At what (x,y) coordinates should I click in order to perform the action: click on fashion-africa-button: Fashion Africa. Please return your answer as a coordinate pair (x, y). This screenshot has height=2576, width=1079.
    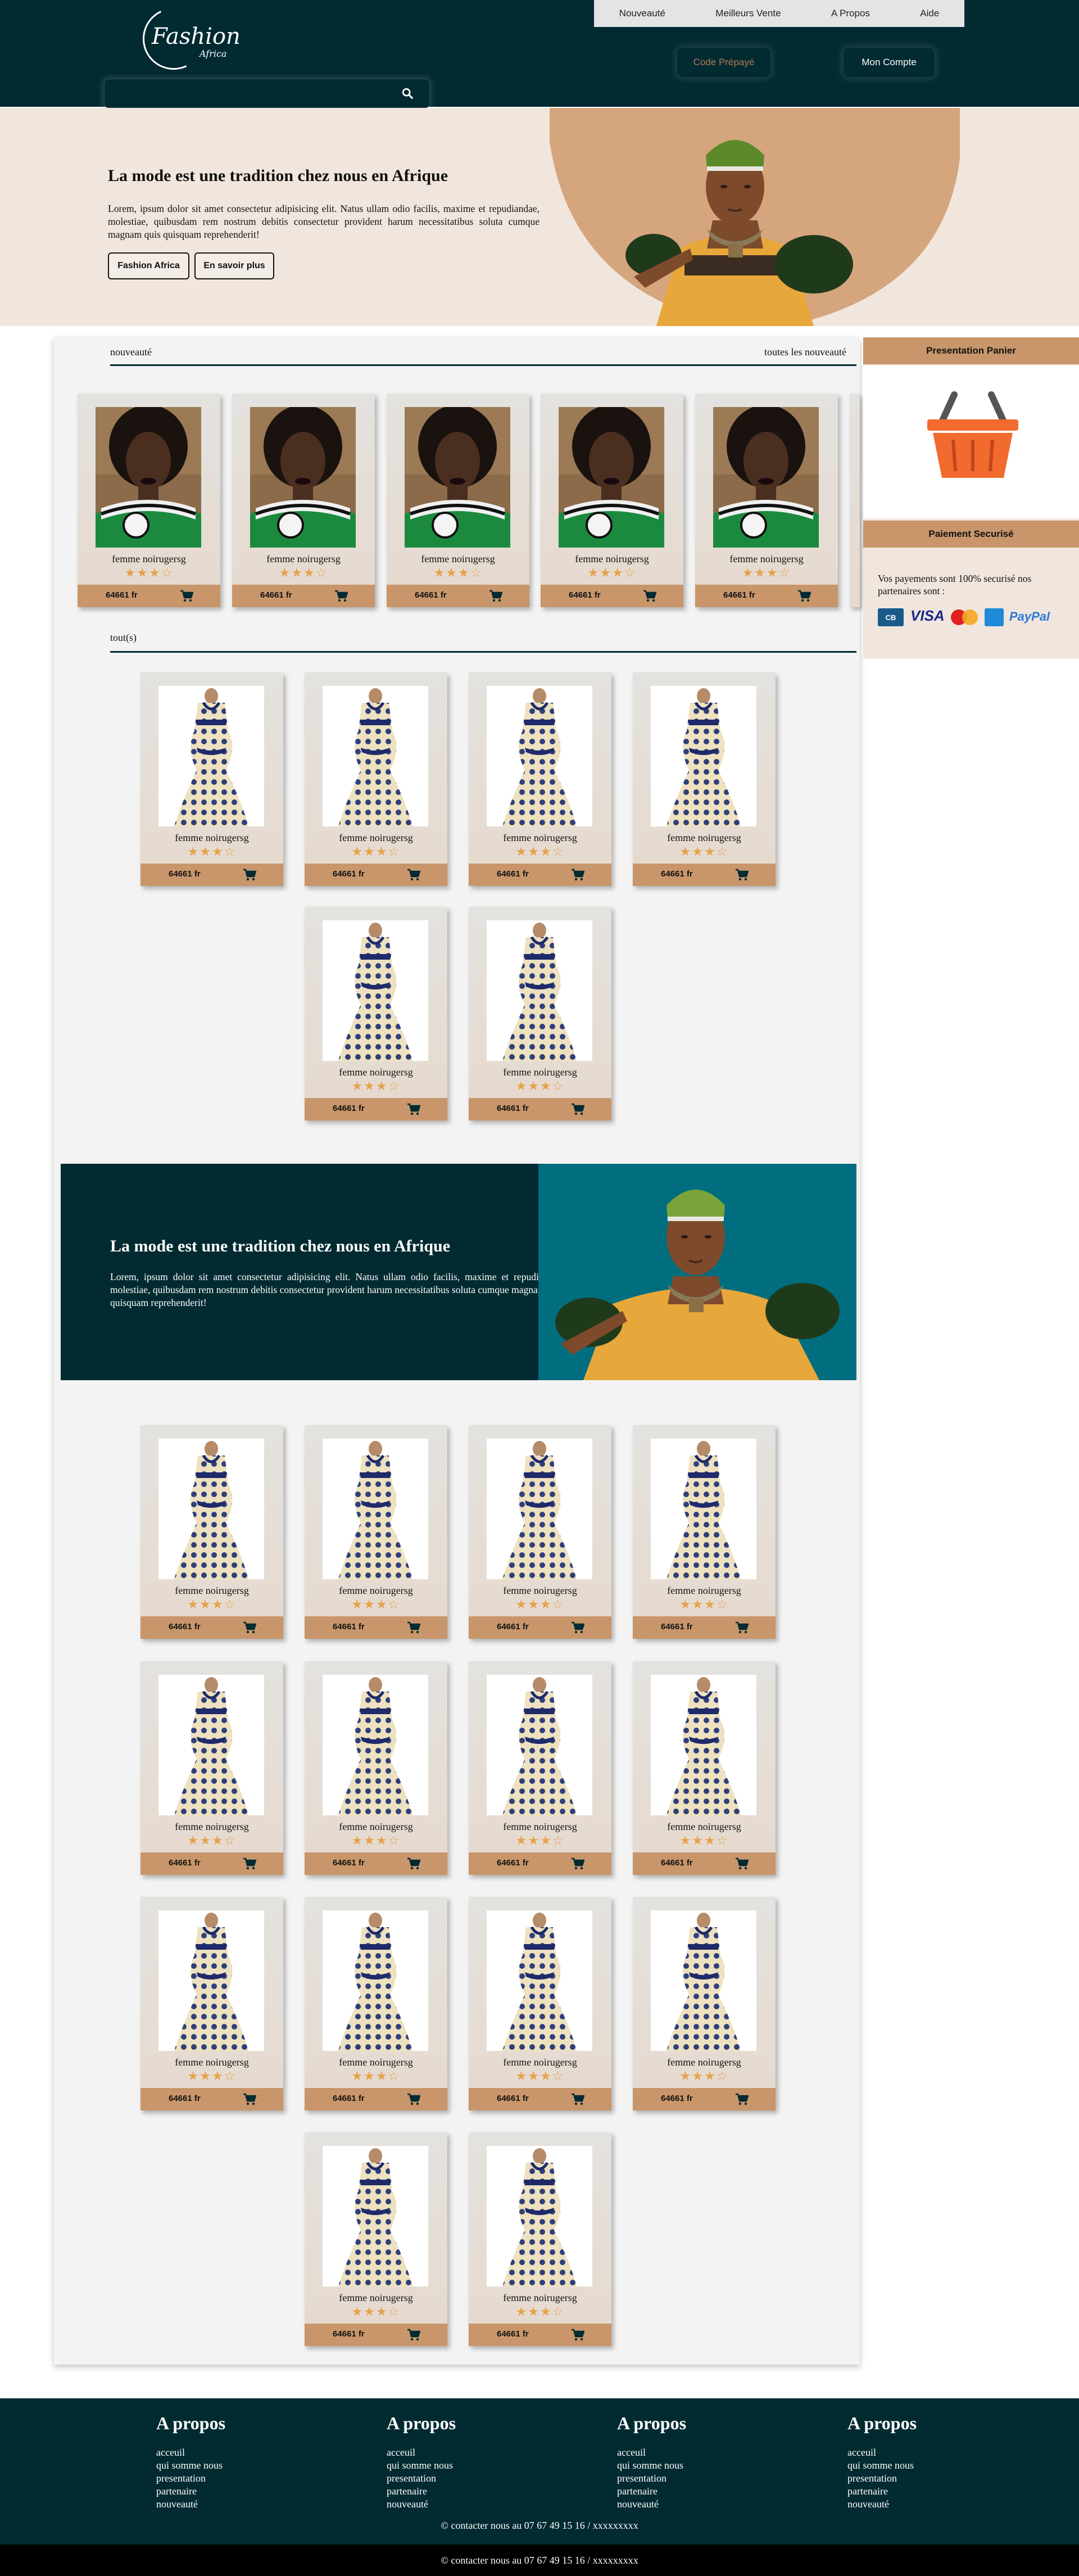
    Looking at the image, I should click on (148, 265).